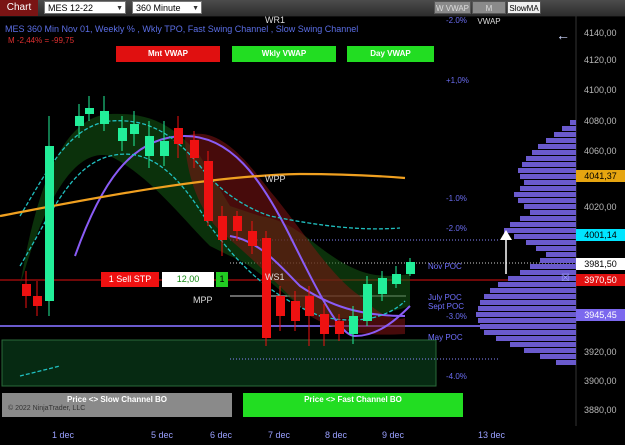  I want to click on monthly-vwap-button: Mnt VWAP, so click(168, 54).